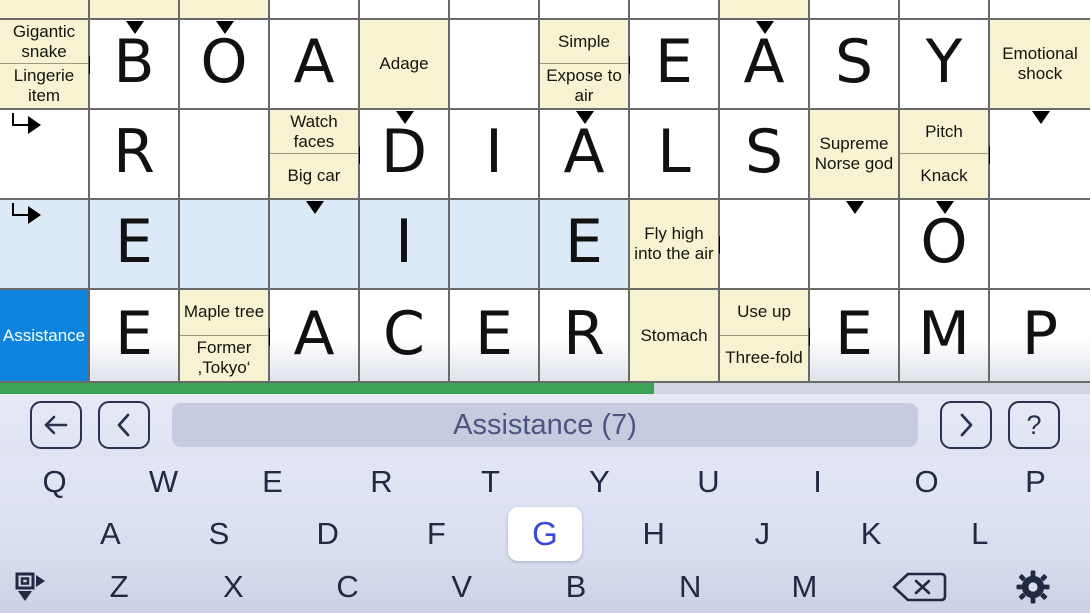  Describe the element at coordinates (45, 65) in the screenshot. I see `grid-cell-clue: Gigantic snake Lingerie item` at that location.